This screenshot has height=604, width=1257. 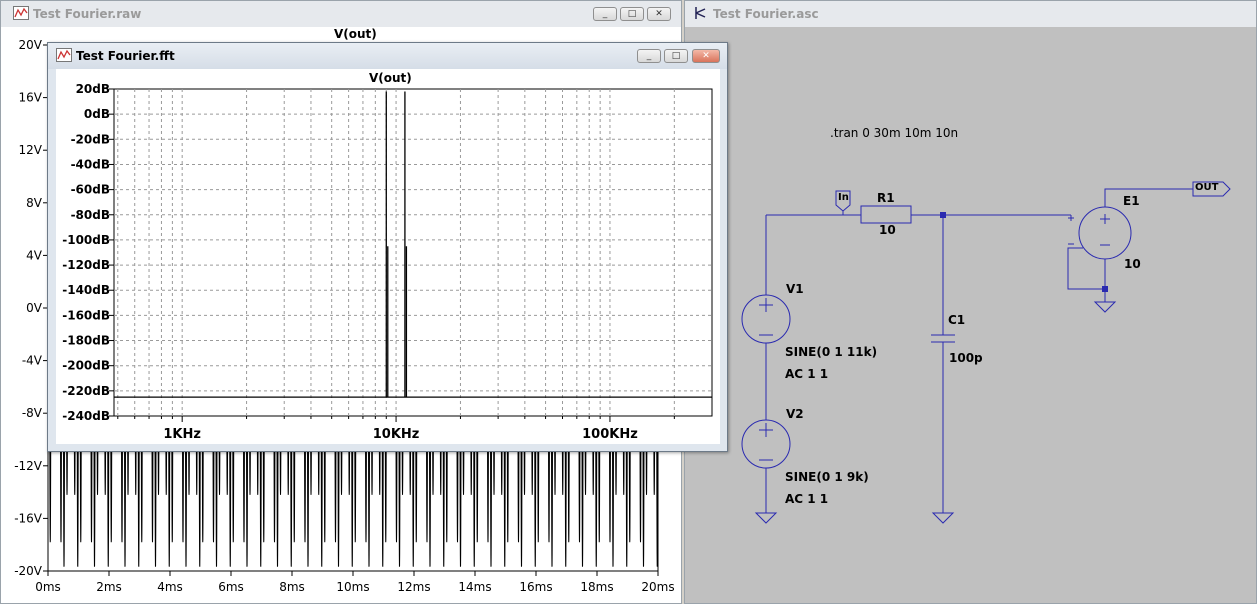 I want to click on schematic-icon, so click(x=700, y=13).